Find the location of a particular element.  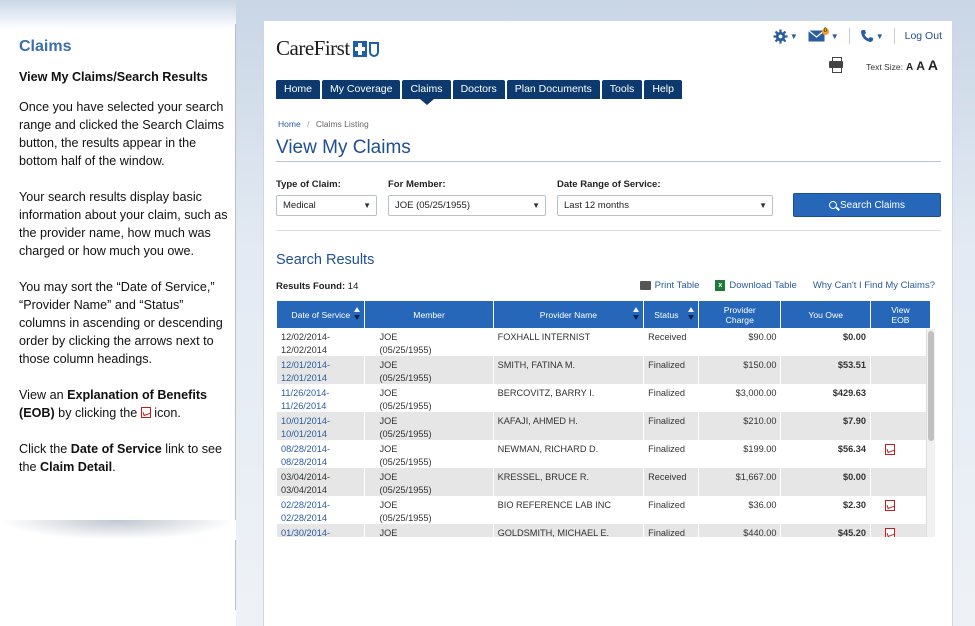

you-owe-cell: $45.20 is located at coordinates (825, 530).